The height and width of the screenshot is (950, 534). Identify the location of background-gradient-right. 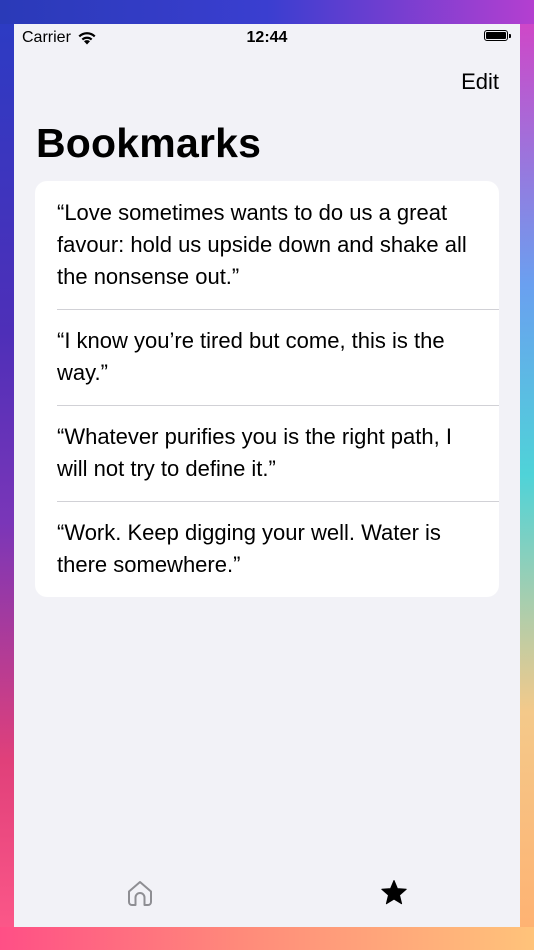
(527, 475).